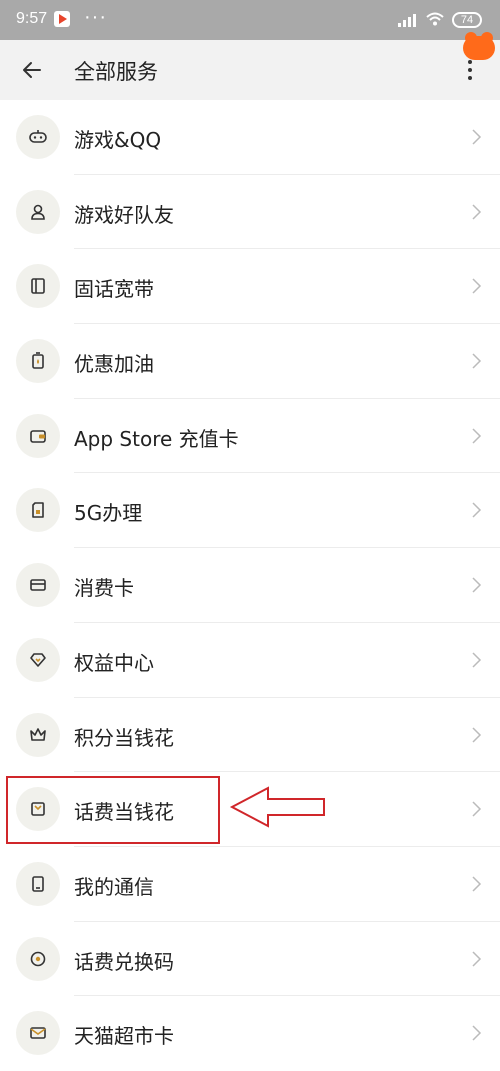  What do you see at coordinates (38, 510) in the screenshot?
I see `sim-card-icon` at bounding box center [38, 510].